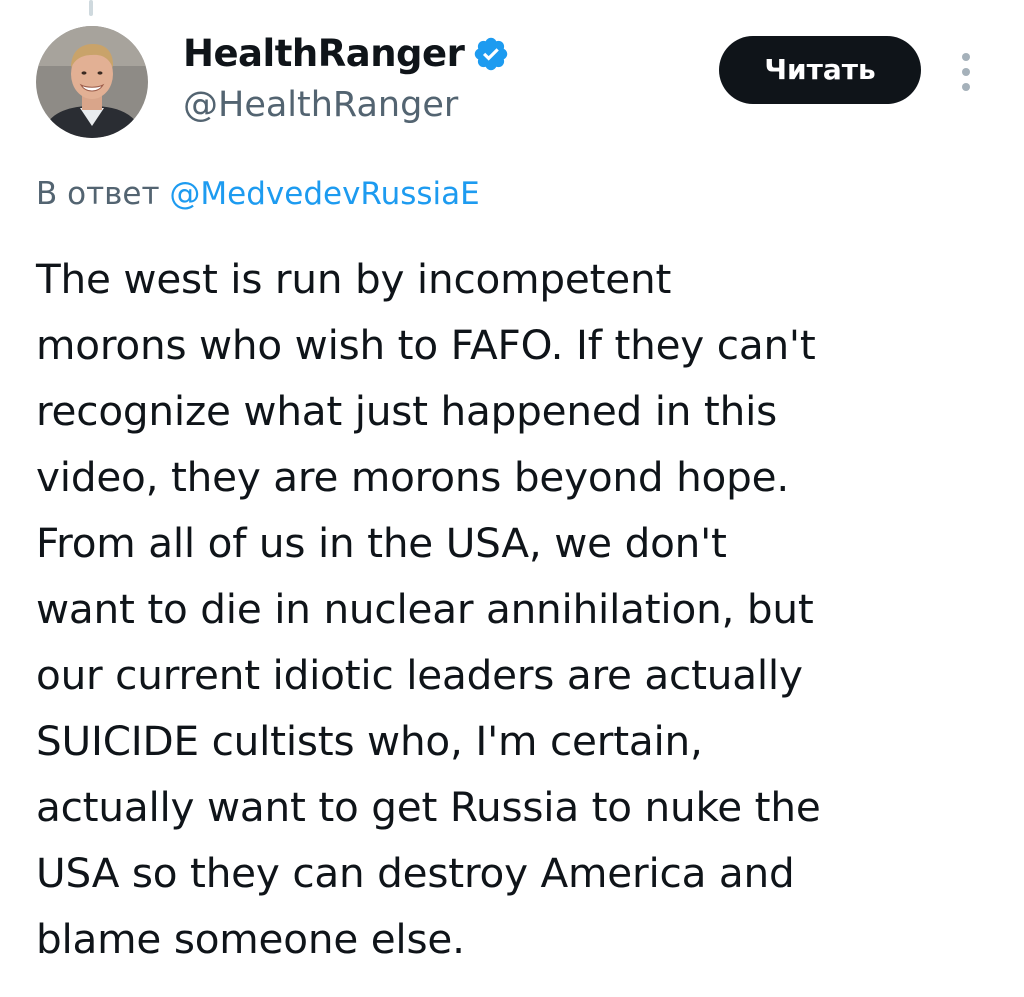 The height and width of the screenshot is (997, 1024). Describe the element at coordinates (354, 279) in the screenshot. I see `tweet-text-line: The west is run by incompetent` at that location.